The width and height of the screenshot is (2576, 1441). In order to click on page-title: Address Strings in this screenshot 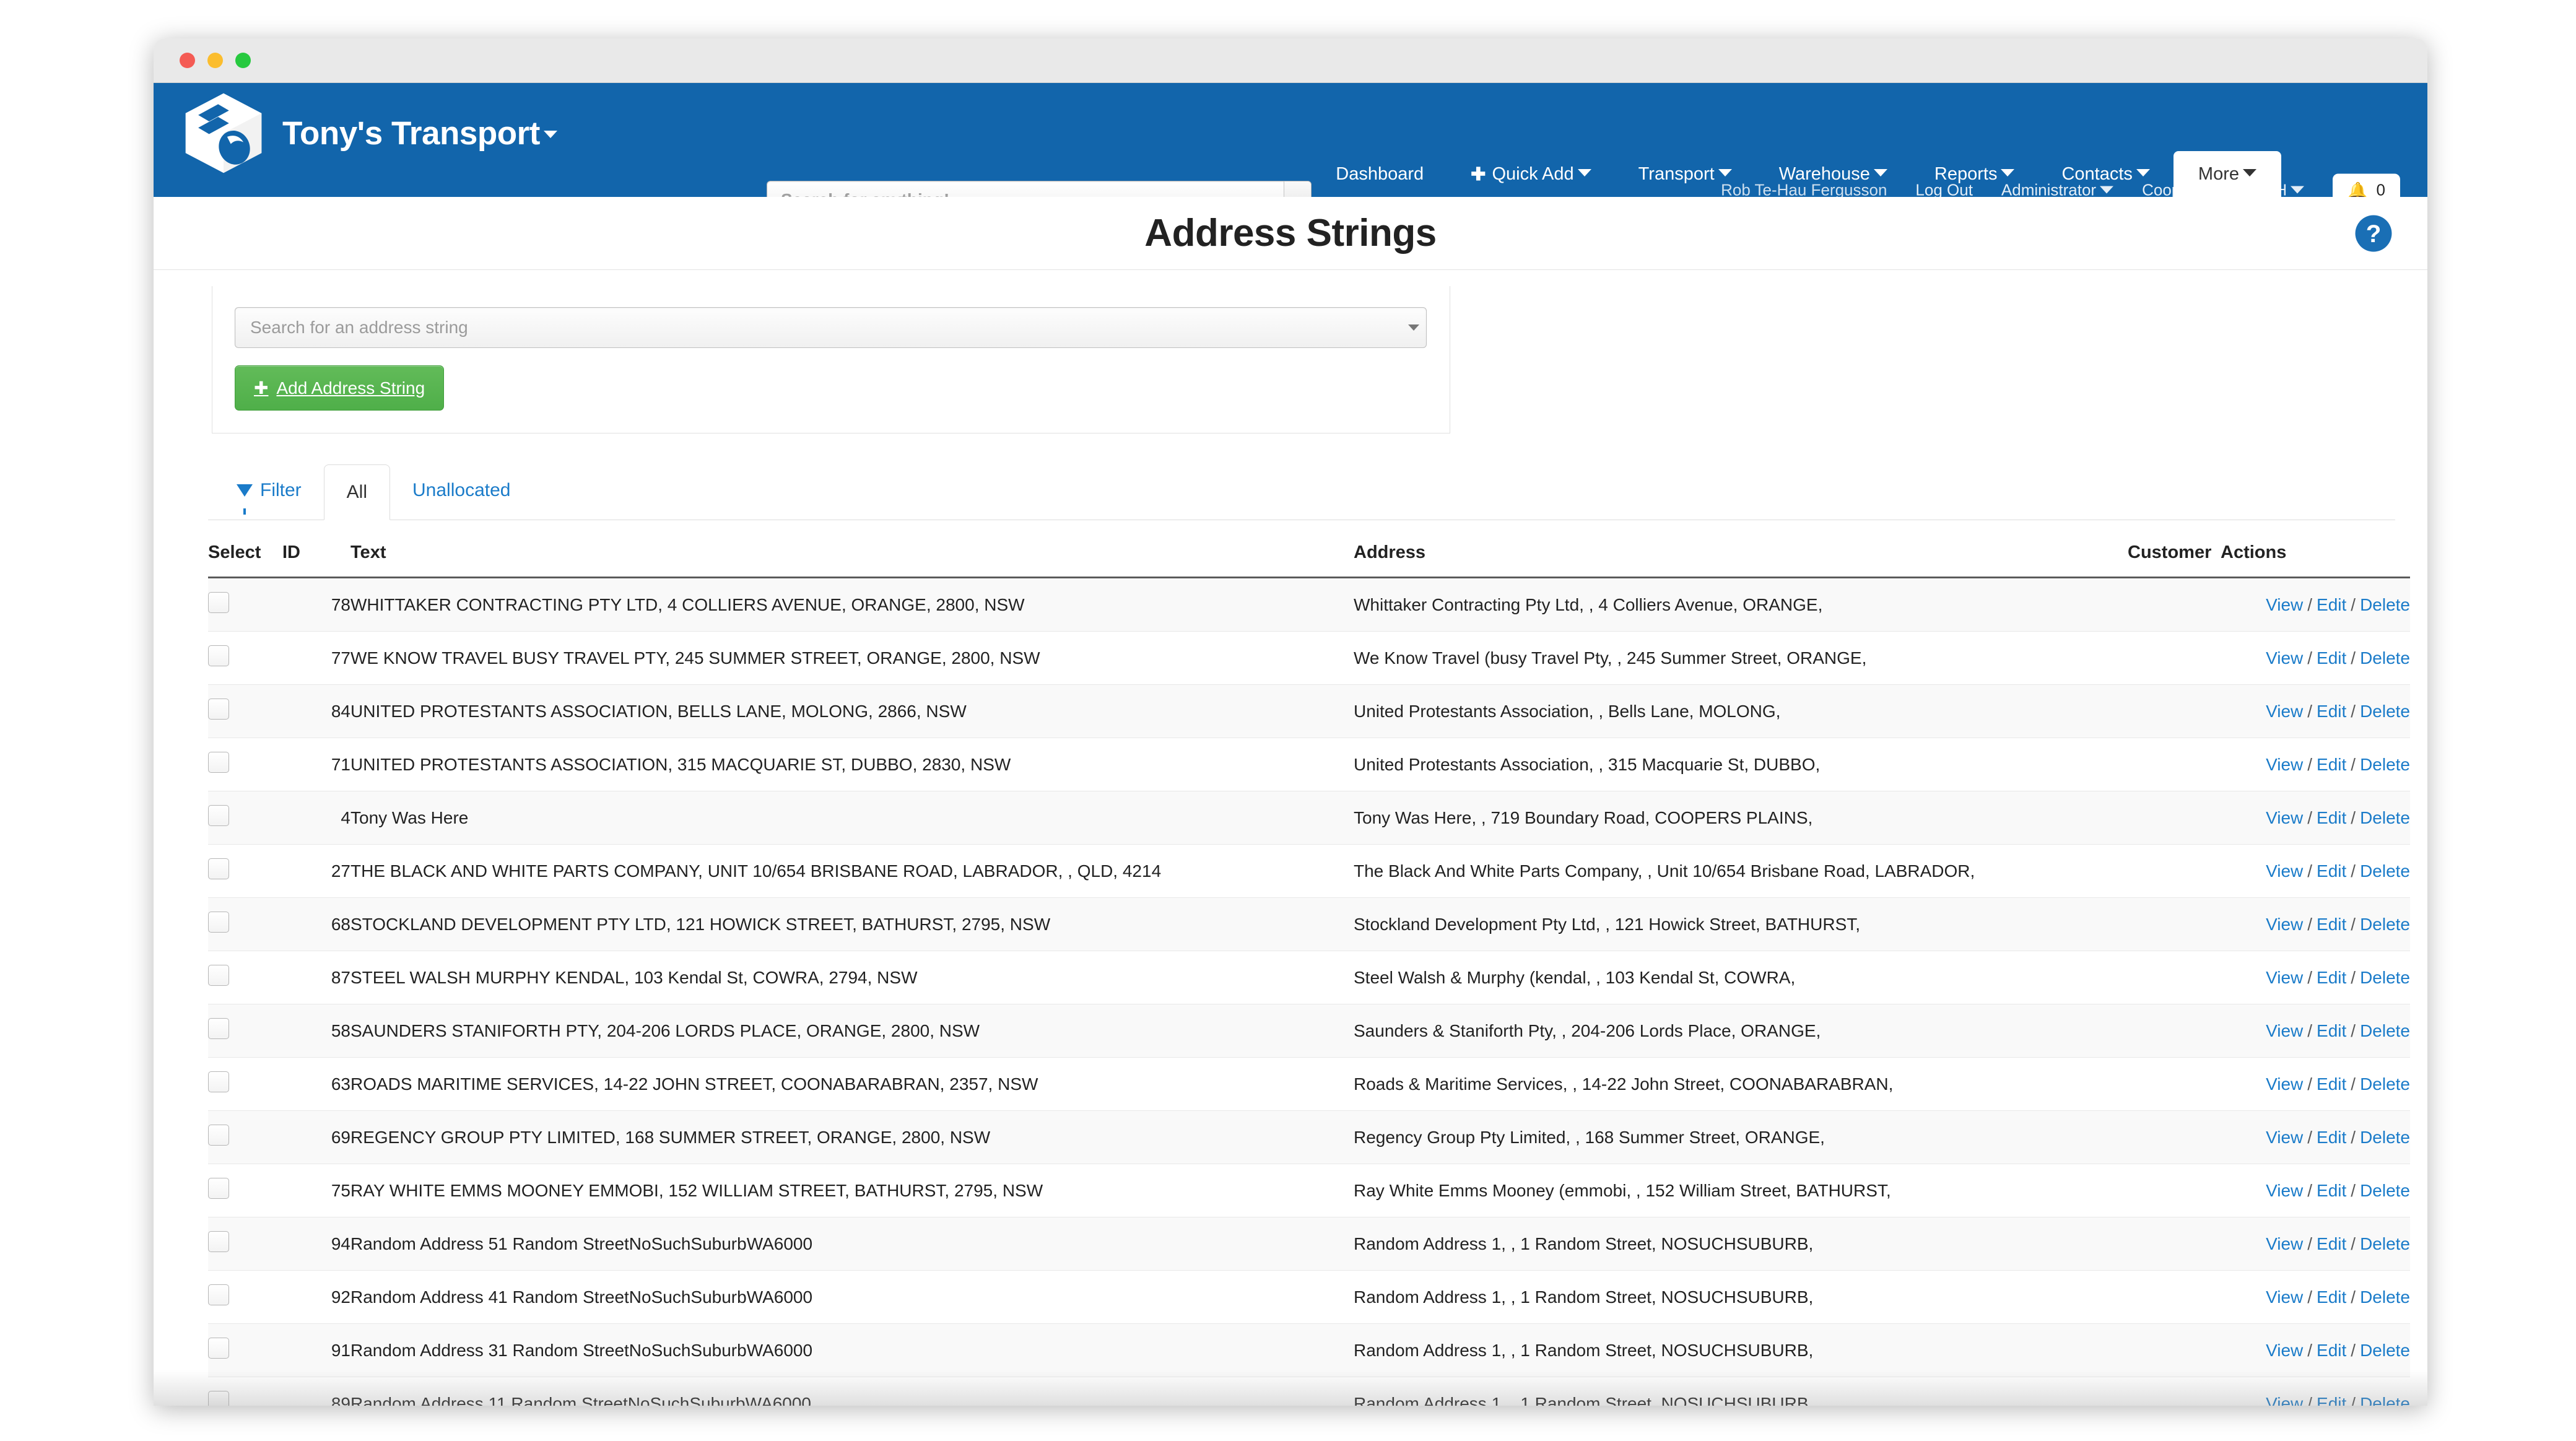, I will do `click(1290, 234)`.